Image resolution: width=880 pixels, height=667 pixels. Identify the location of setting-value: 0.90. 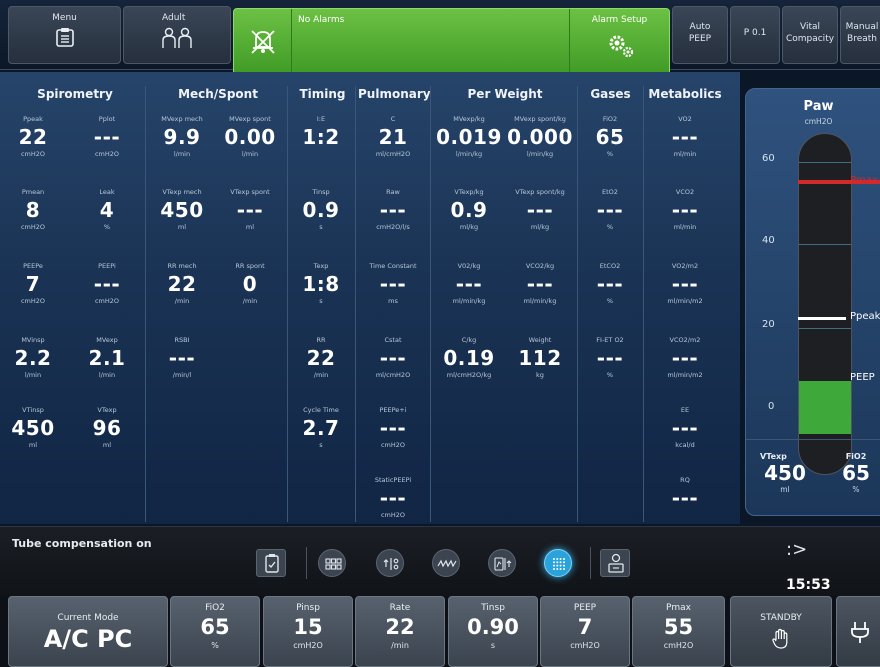
(493, 627).